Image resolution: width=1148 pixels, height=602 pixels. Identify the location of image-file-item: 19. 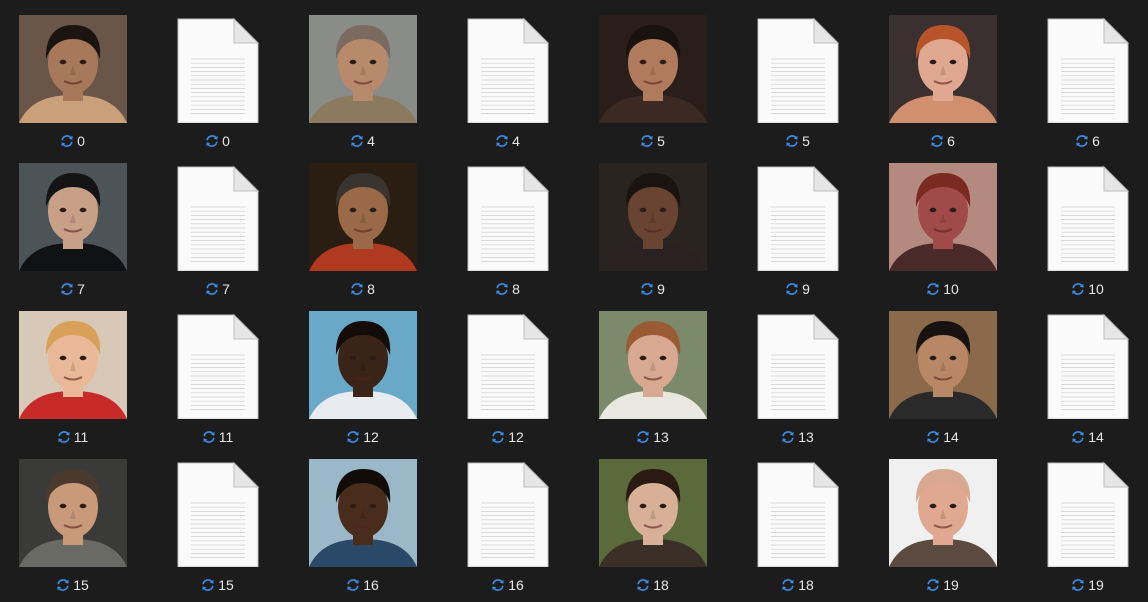
(942, 519).